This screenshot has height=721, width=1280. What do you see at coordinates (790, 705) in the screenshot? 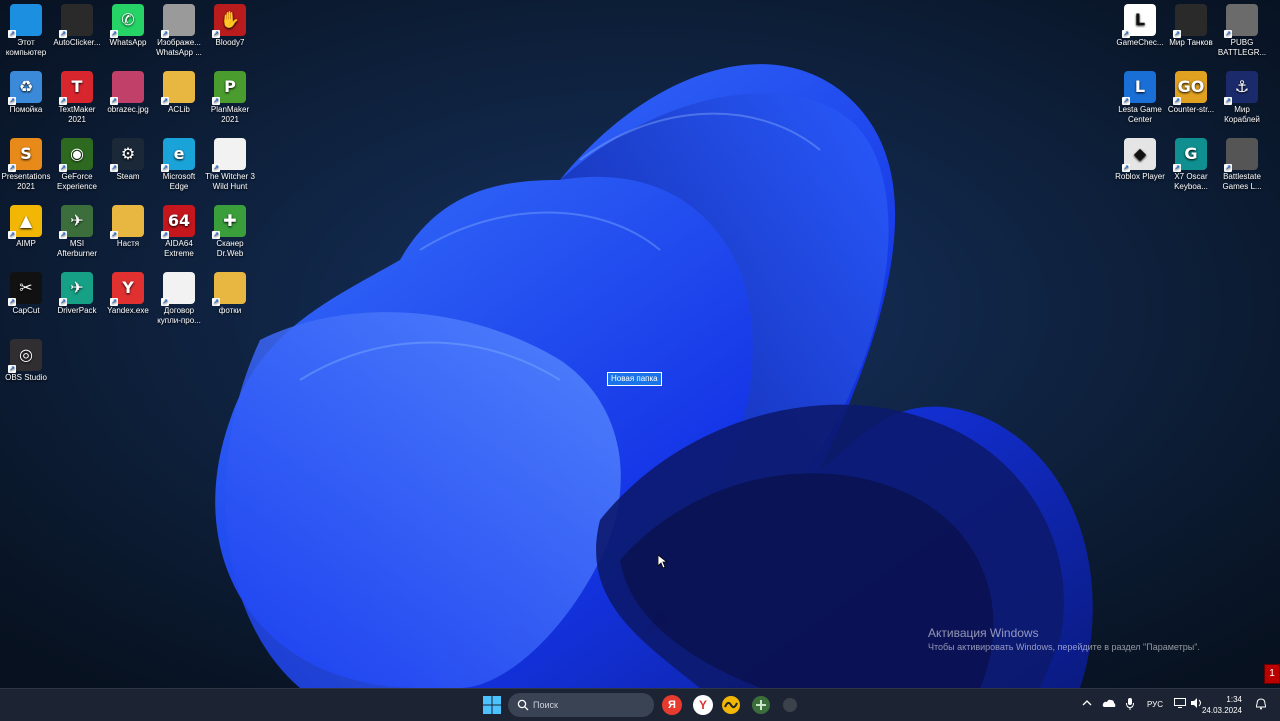
I see `app-icon` at bounding box center [790, 705].